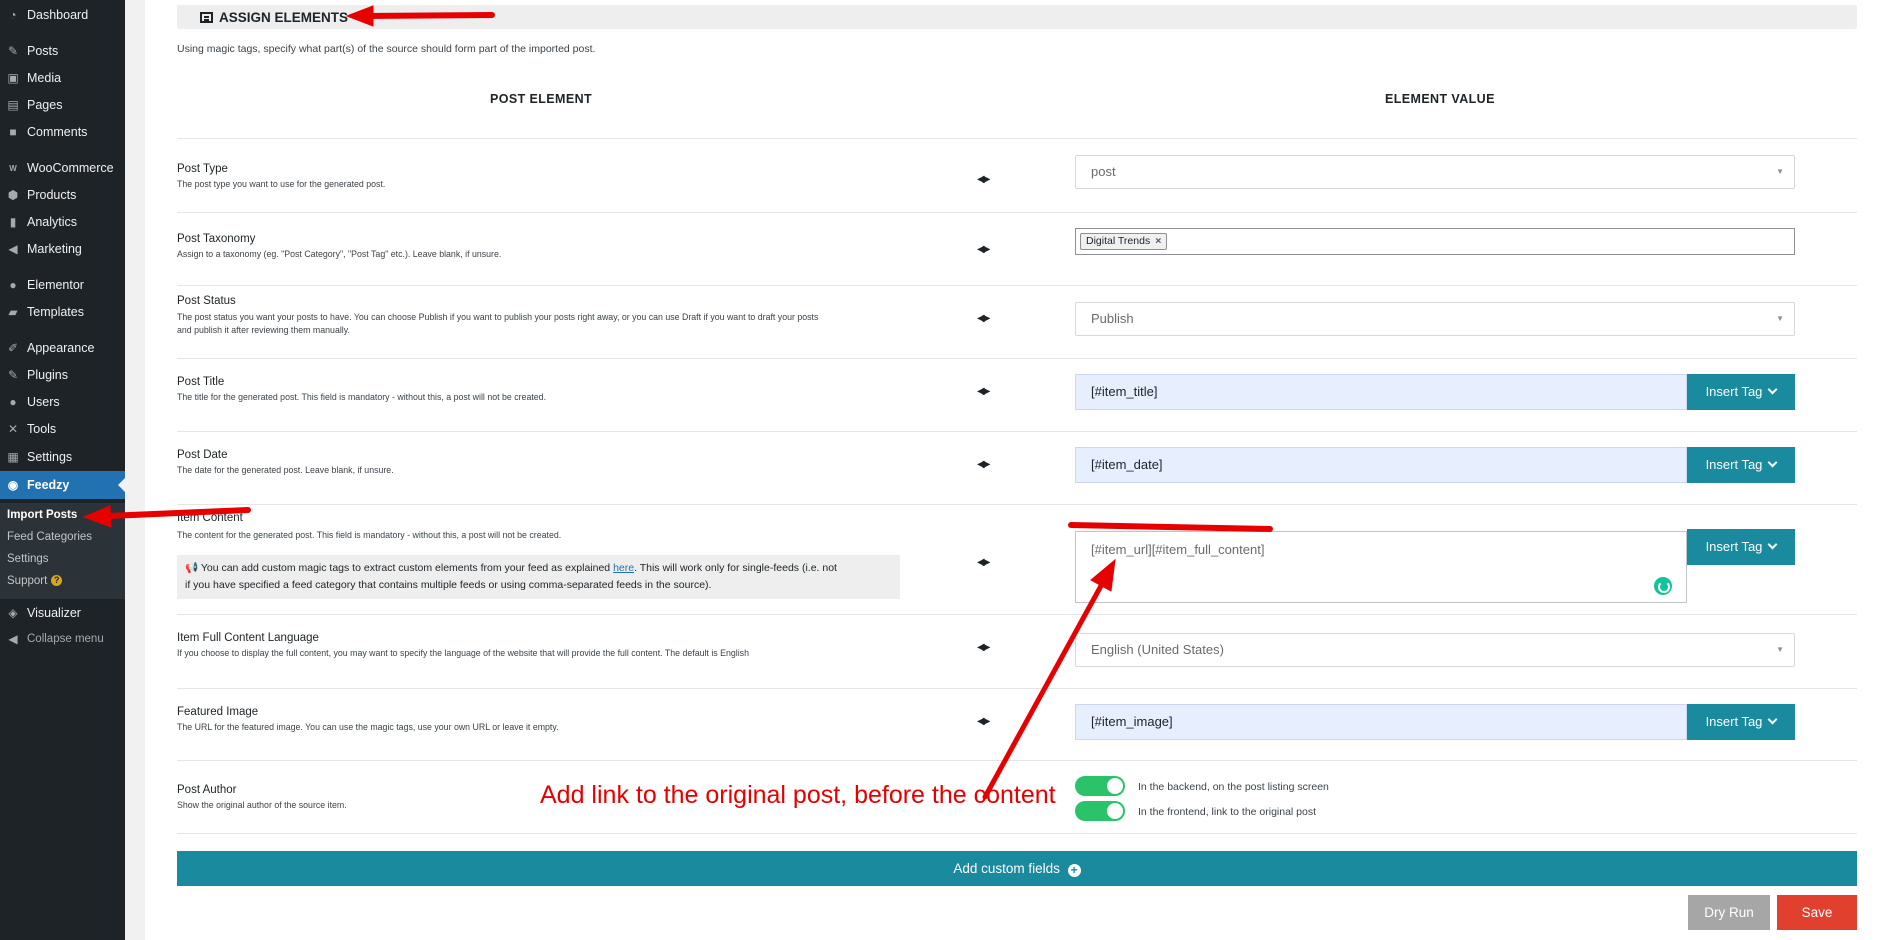  Describe the element at coordinates (13, 613) in the screenshot. I see `chart-icon: ◈` at that location.